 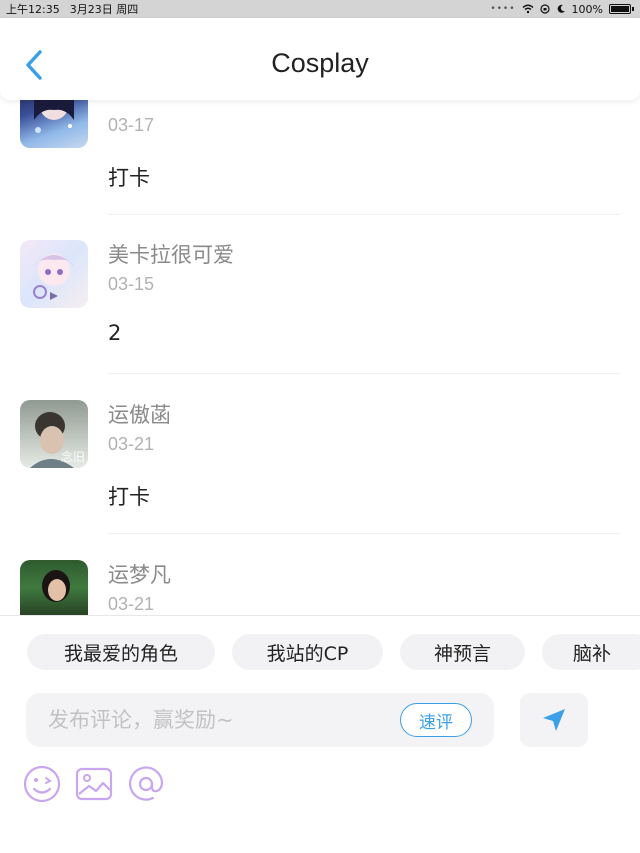 I want to click on battery-icon, so click(x=620, y=9).